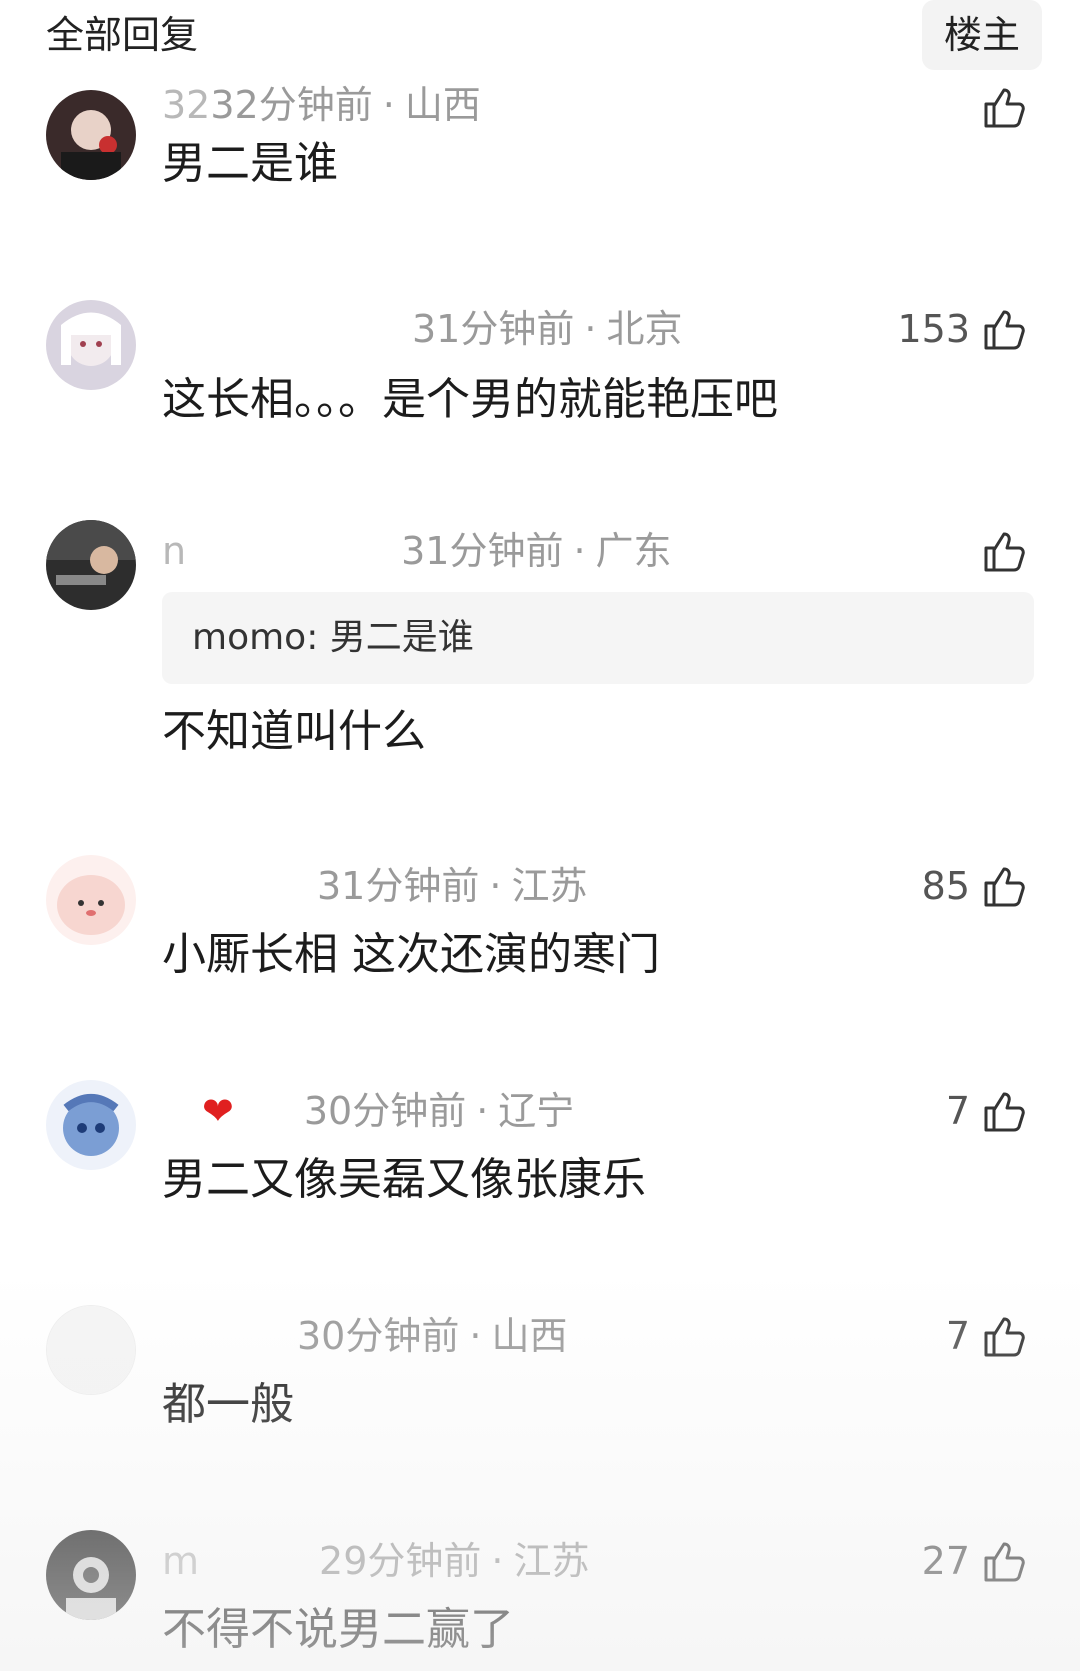  What do you see at coordinates (228, 1404) in the screenshot?
I see `comment-text: 都一般` at bounding box center [228, 1404].